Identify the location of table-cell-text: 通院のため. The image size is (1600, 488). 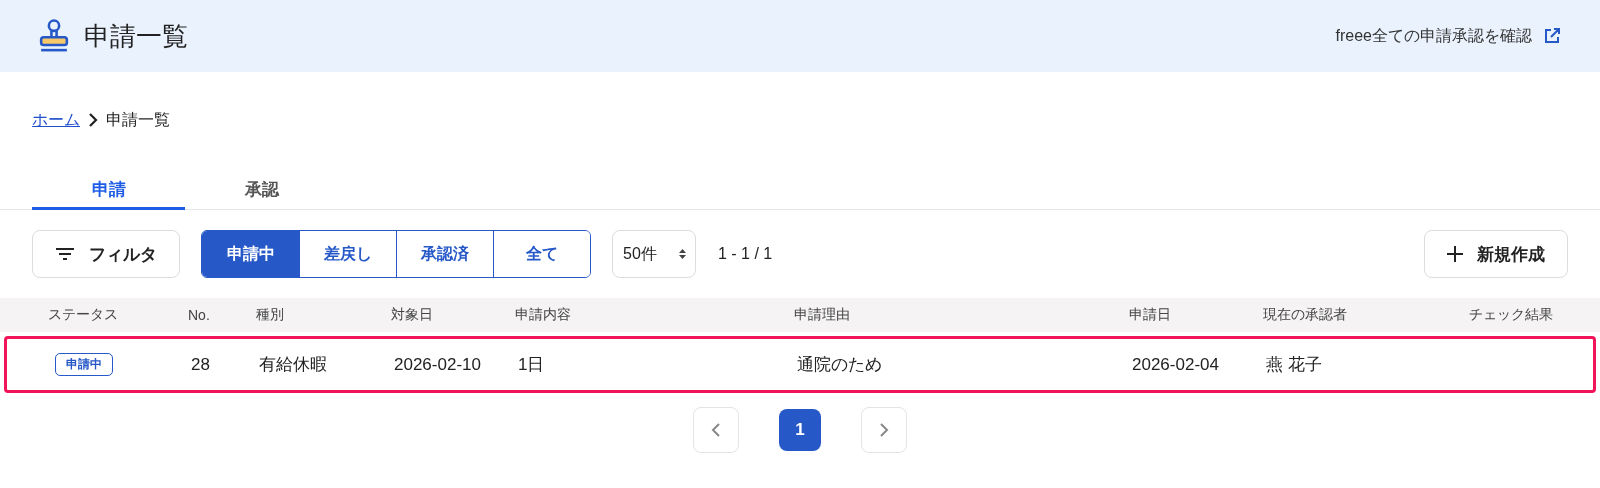
(840, 365).